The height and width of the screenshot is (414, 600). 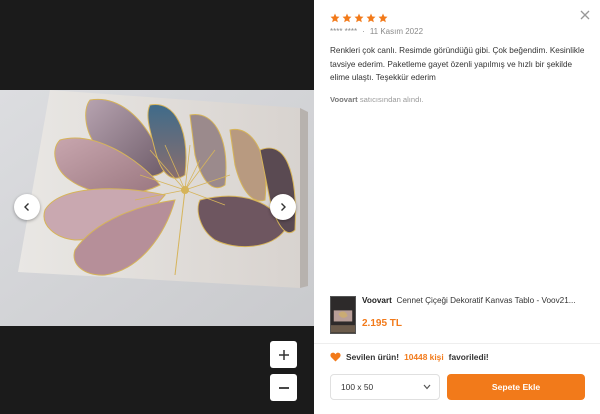 What do you see at coordinates (585, 15) in the screenshot?
I see `close-icon` at bounding box center [585, 15].